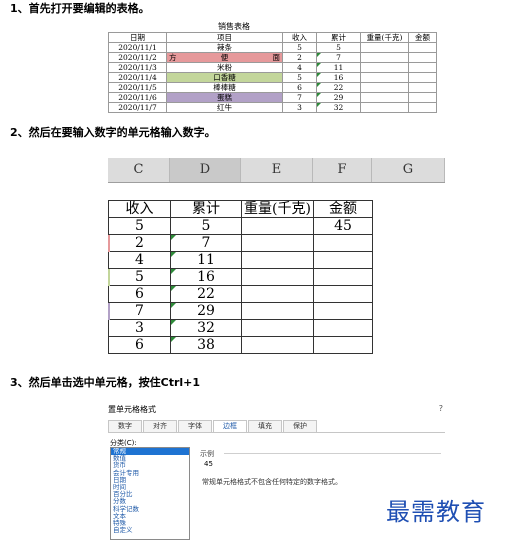 This screenshot has height=540, width=509. Describe the element at coordinates (139, 170) in the screenshot. I see `column-header-c: C` at that location.